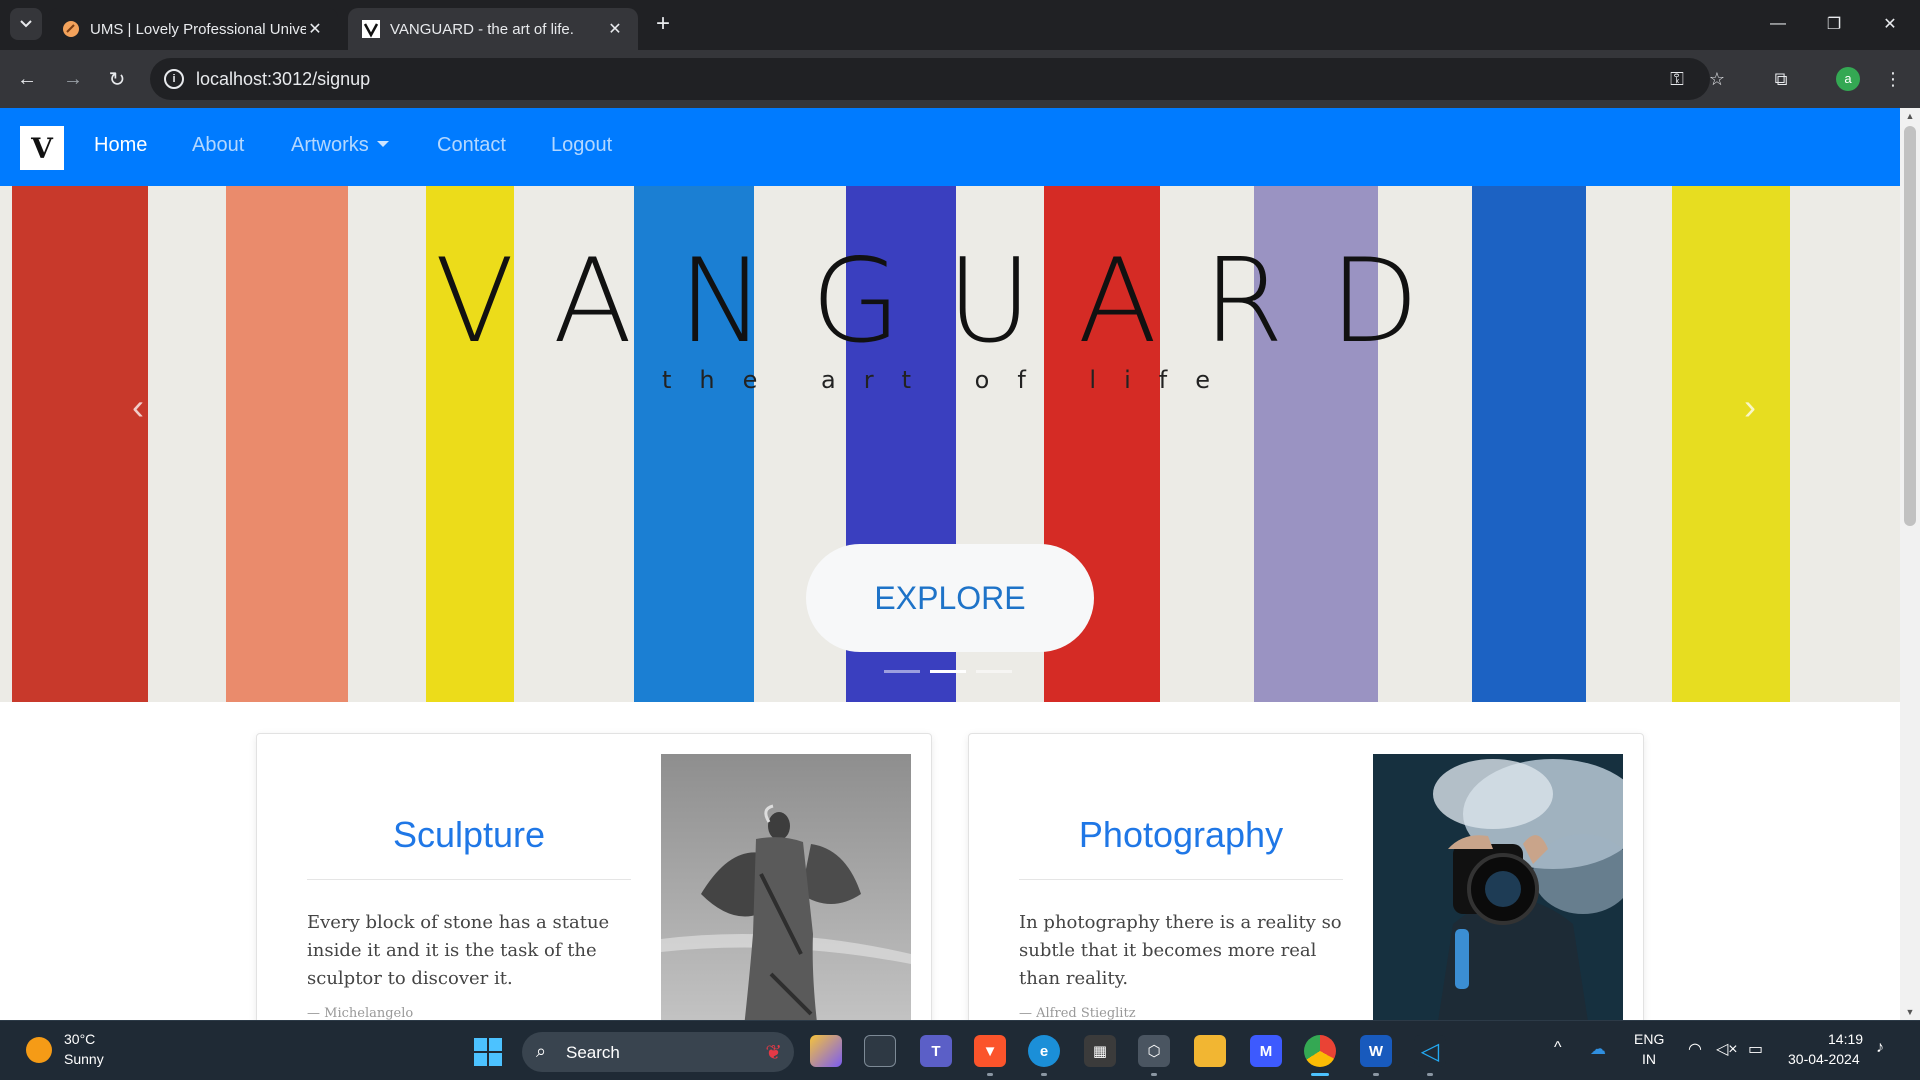 The width and height of the screenshot is (1920, 1080). What do you see at coordinates (950, 380) in the screenshot?
I see `hero-subtitle: the art of life` at bounding box center [950, 380].